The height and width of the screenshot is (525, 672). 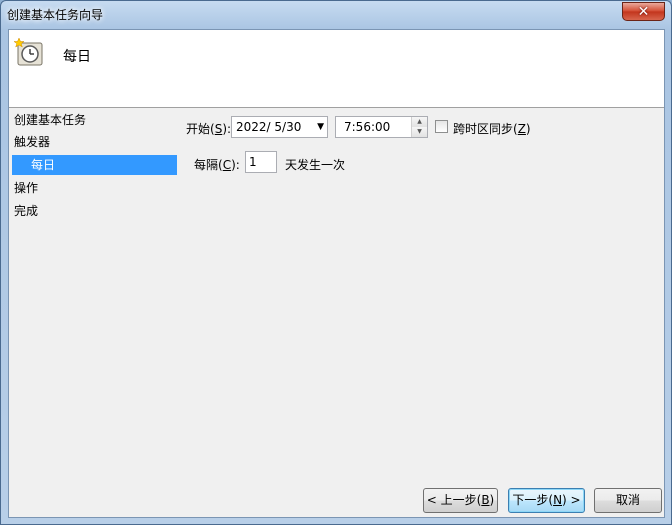 What do you see at coordinates (95, 120) in the screenshot?
I see `nav-step-create-basic-task: 创建基本任务` at bounding box center [95, 120].